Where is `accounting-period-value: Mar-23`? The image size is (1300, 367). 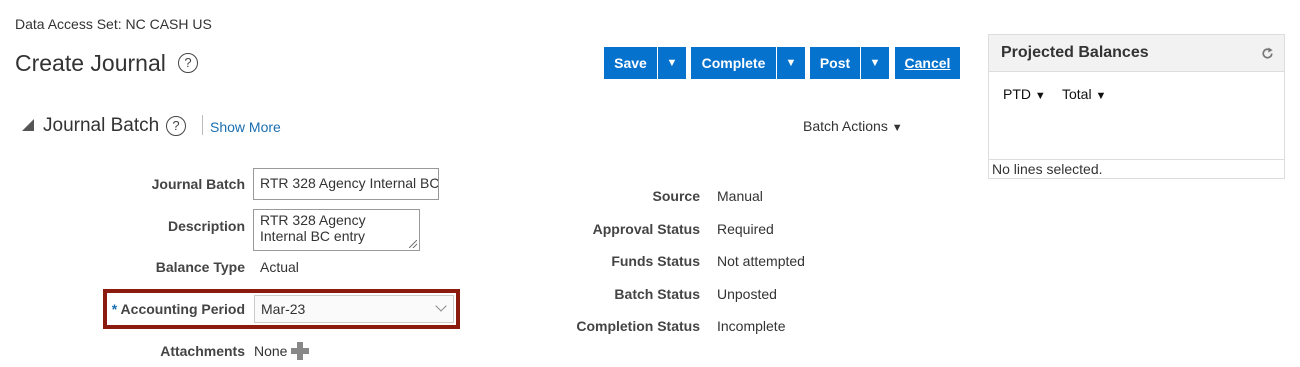
accounting-period-value: Mar-23 is located at coordinates (283, 309).